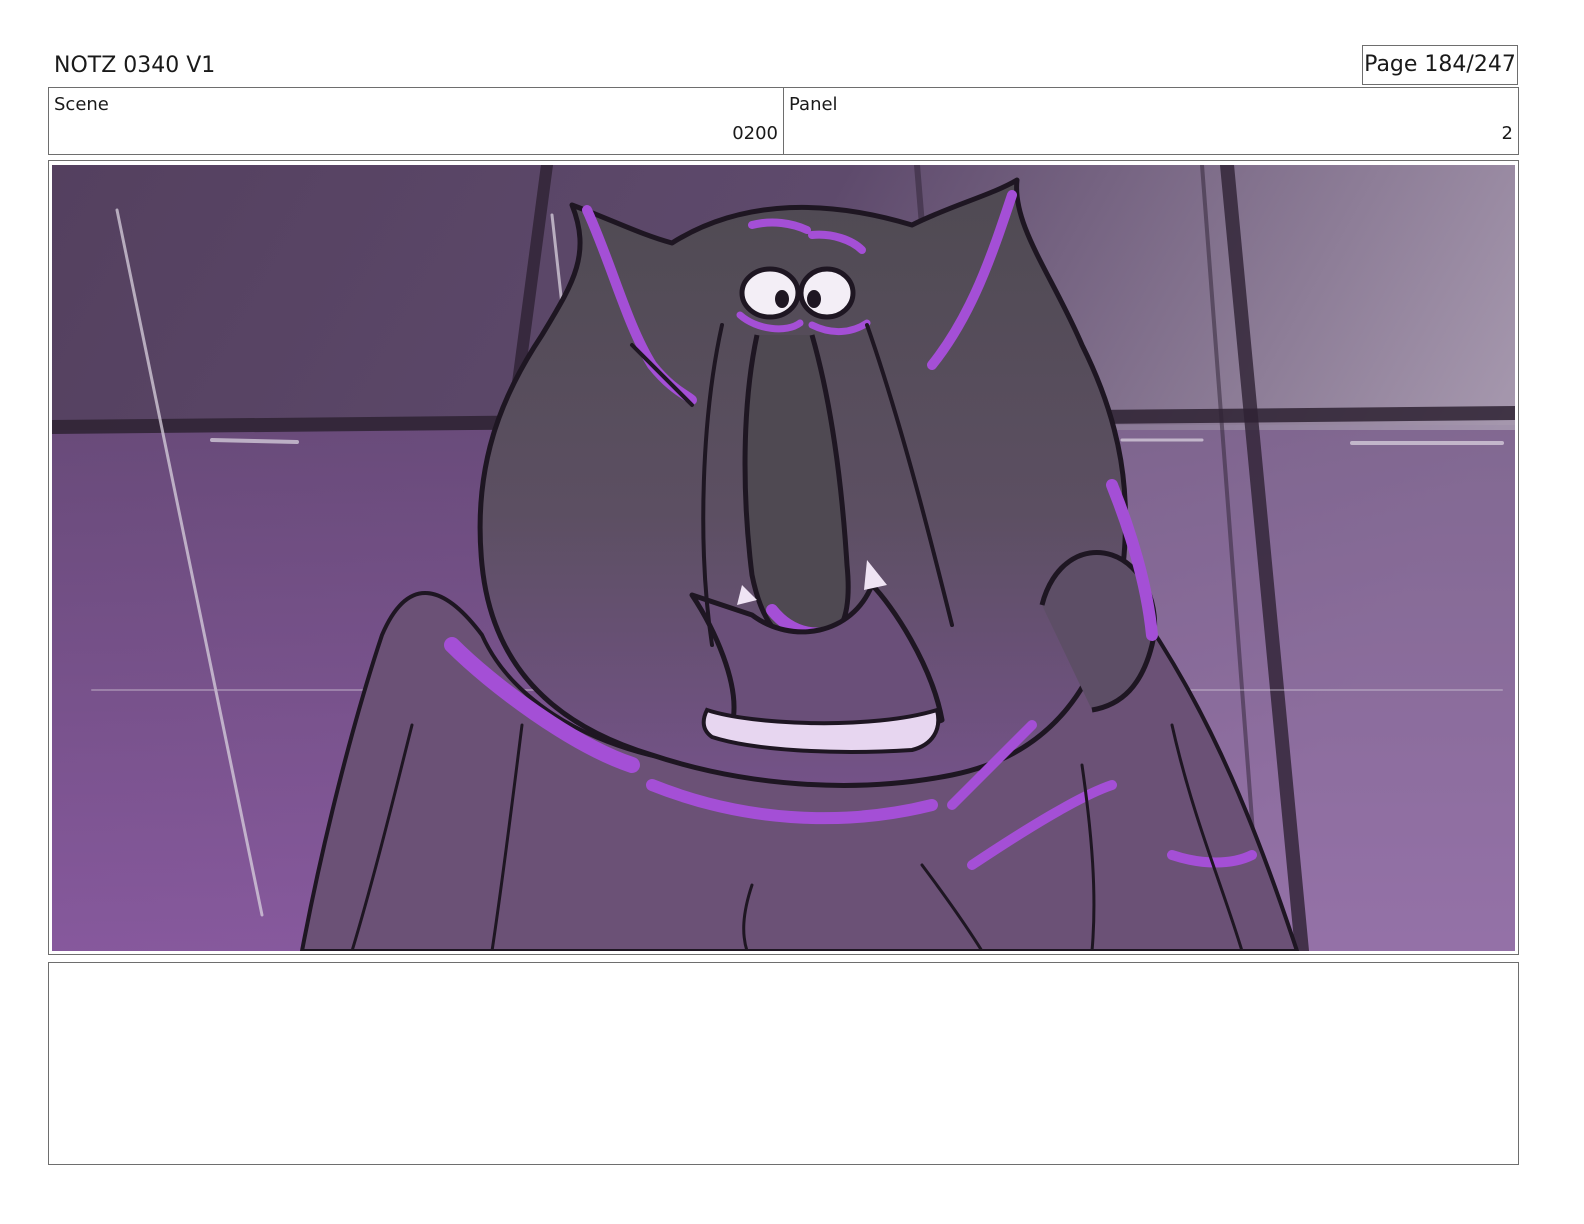  What do you see at coordinates (135, 65) in the screenshot?
I see `document-title: NOTZ 0340 V1` at bounding box center [135, 65].